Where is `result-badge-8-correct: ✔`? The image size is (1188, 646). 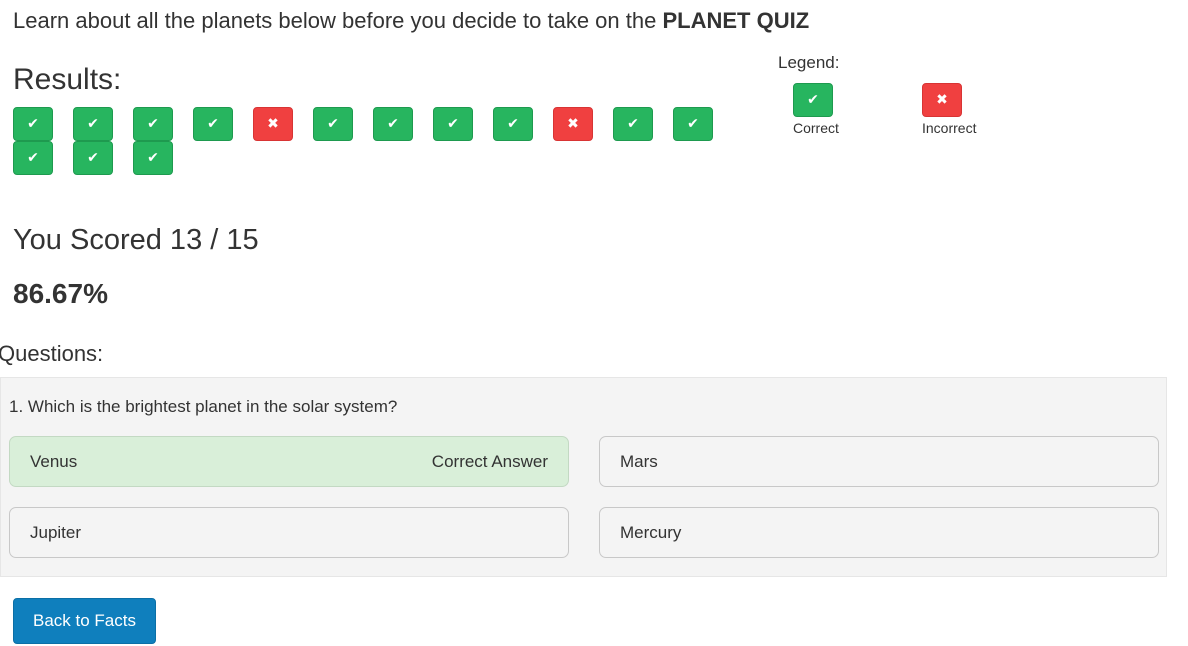
result-badge-8-correct: ✔ is located at coordinates (453, 124).